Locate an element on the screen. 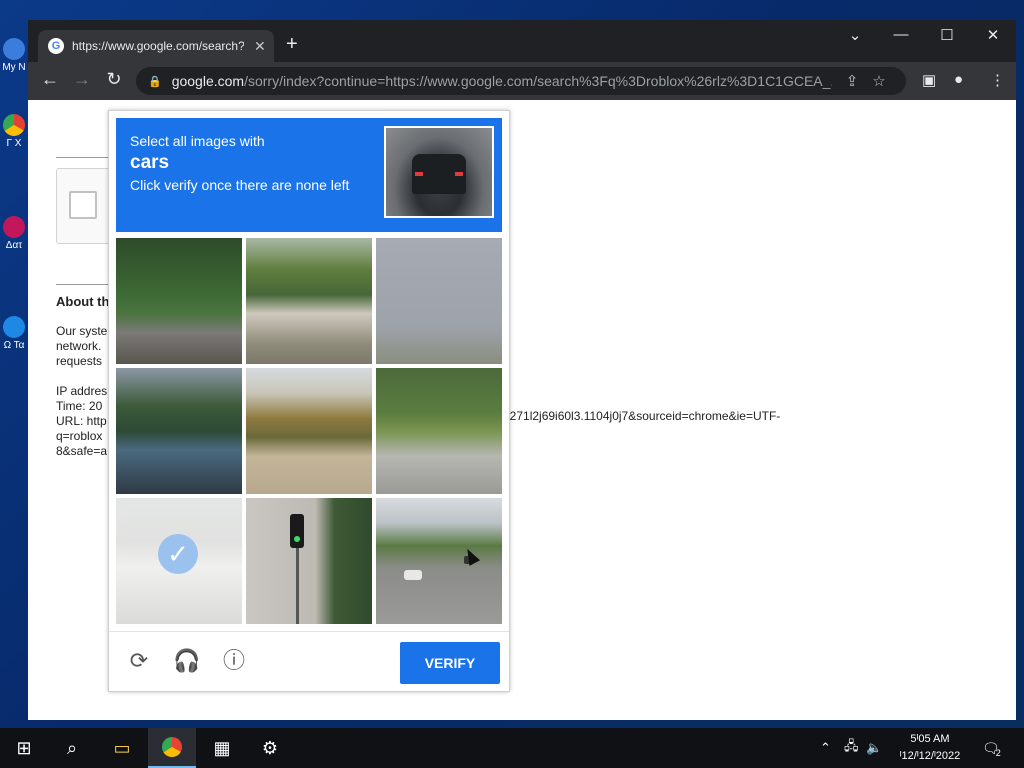  audio-challenge-icon: 🎧 is located at coordinates (186, 661).